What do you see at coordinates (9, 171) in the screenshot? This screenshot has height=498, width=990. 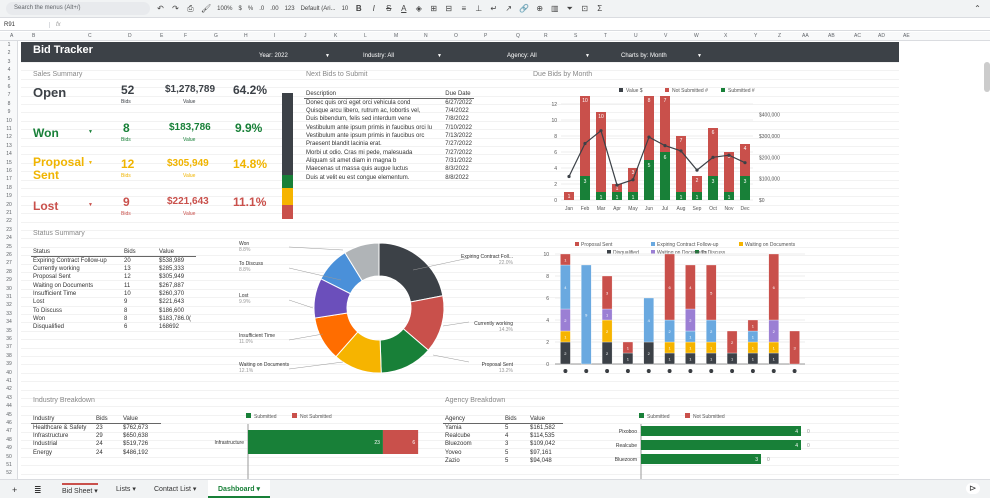 I see `row-header: 16` at bounding box center [9, 171].